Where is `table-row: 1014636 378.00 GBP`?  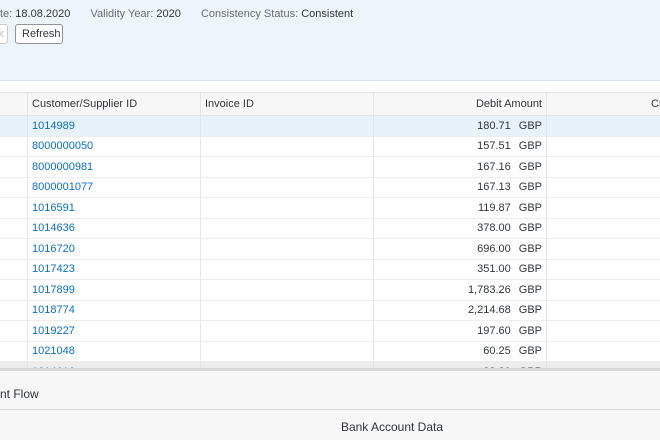 table-row: 1014636 378.00 GBP is located at coordinates (330, 228).